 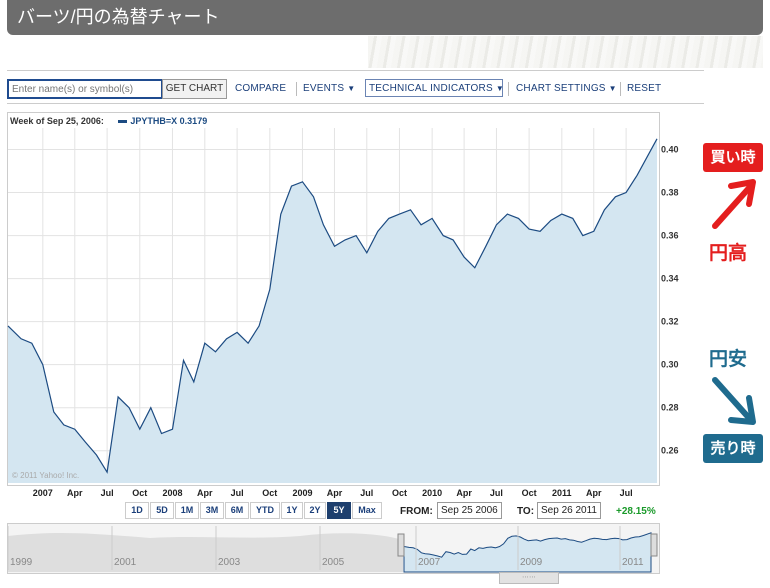 I want to click on navigator-scroll-handle: ⋯⋯, so click(x=529, y=578).